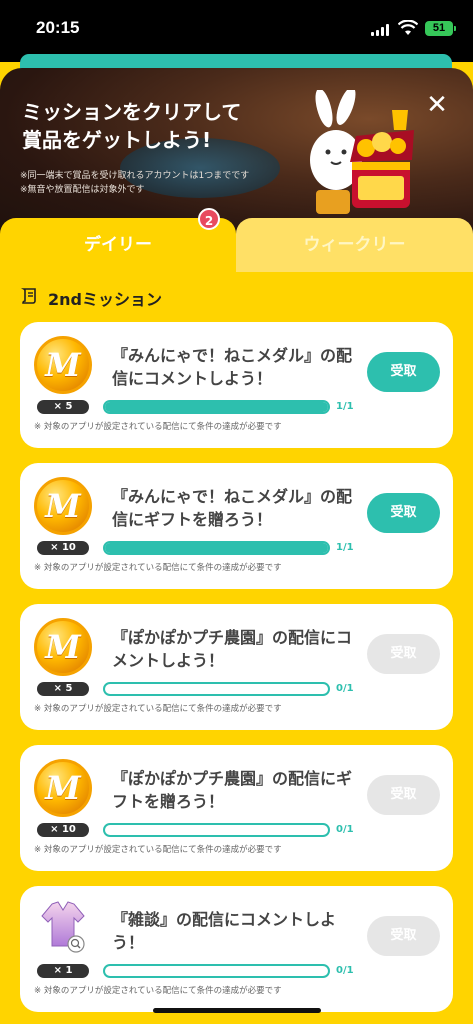  What do you see at coordinates (82, 190) in the screenshot?
I see `banner-note-silent: ※無音や放置配信は対象外です` at bounding box center [82, 190].